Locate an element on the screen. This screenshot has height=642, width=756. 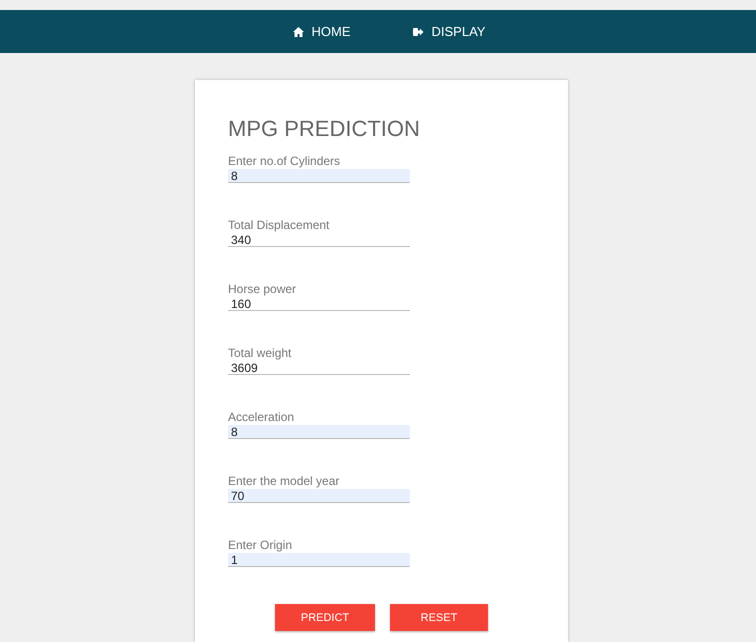
input-field: 1 is located at coordinates (319, 560).